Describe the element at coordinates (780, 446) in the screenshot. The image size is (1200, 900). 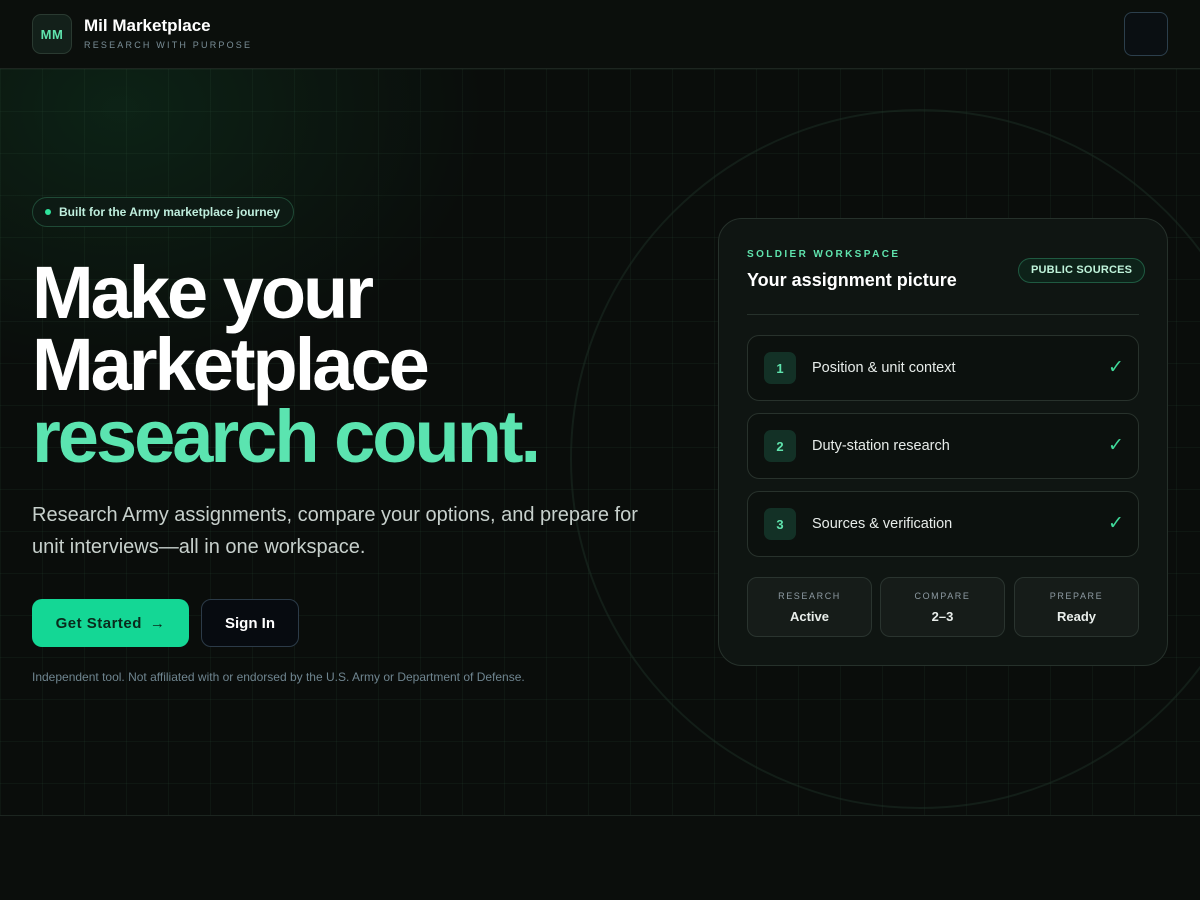
I see `step-number: 2` at that location.